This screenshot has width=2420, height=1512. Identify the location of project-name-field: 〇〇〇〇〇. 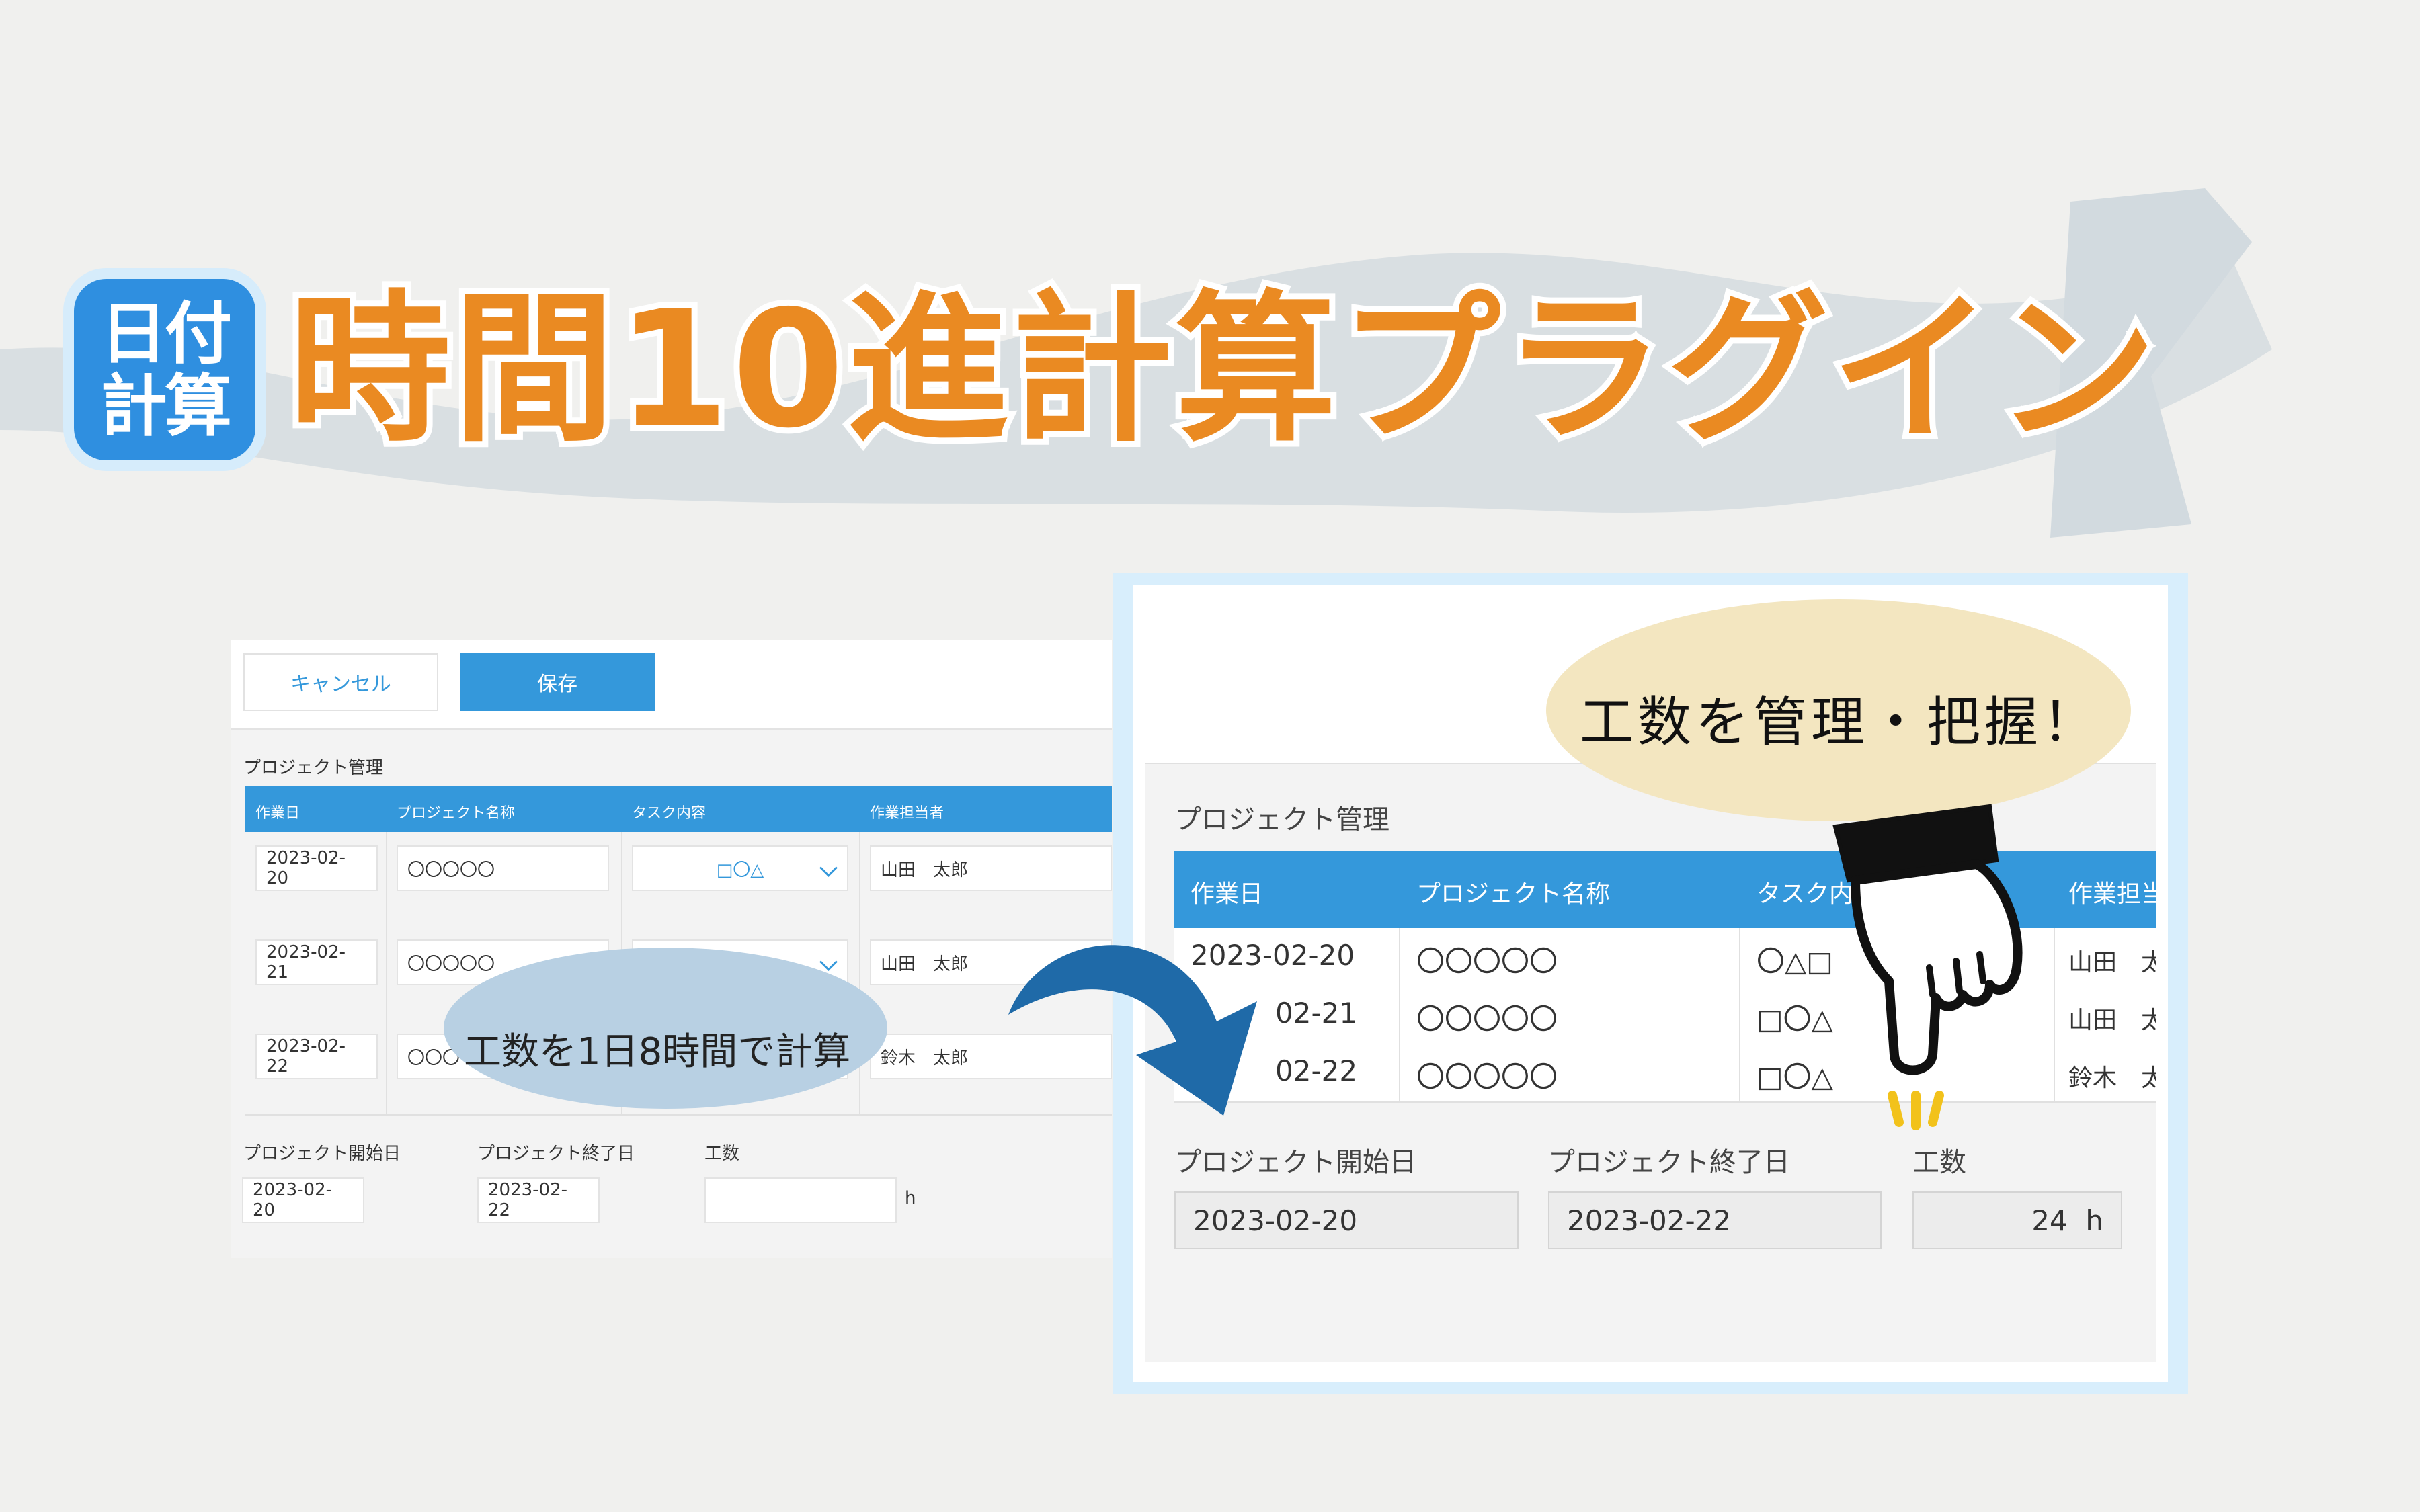
(503, 868).